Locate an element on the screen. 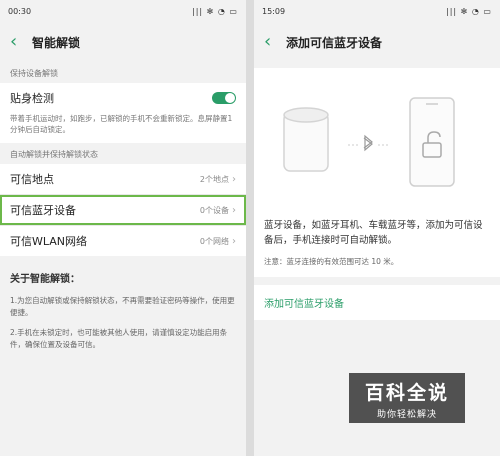 Image resolution: width=500 pixels, height=456 pixels. trusted-bluetooth-label: 可信蓝牙设备 is located at coordinates (43, 210).